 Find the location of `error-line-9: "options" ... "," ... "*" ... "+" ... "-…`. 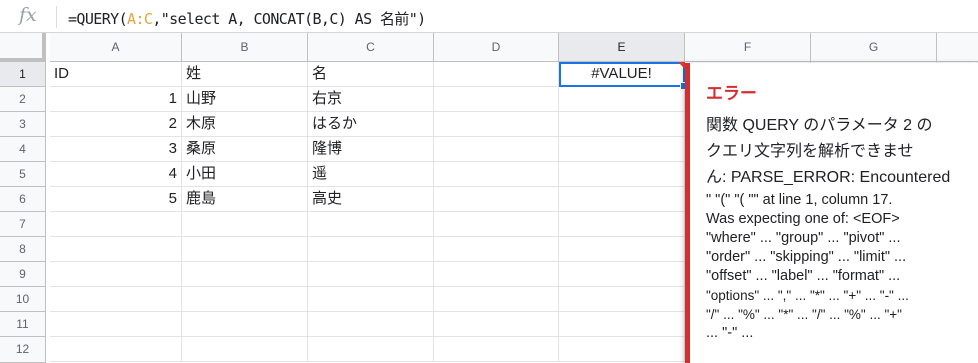

error-line-9: "options" ... "," ... "*" ... "+" ... "-… is located at coordinates (807, 295).